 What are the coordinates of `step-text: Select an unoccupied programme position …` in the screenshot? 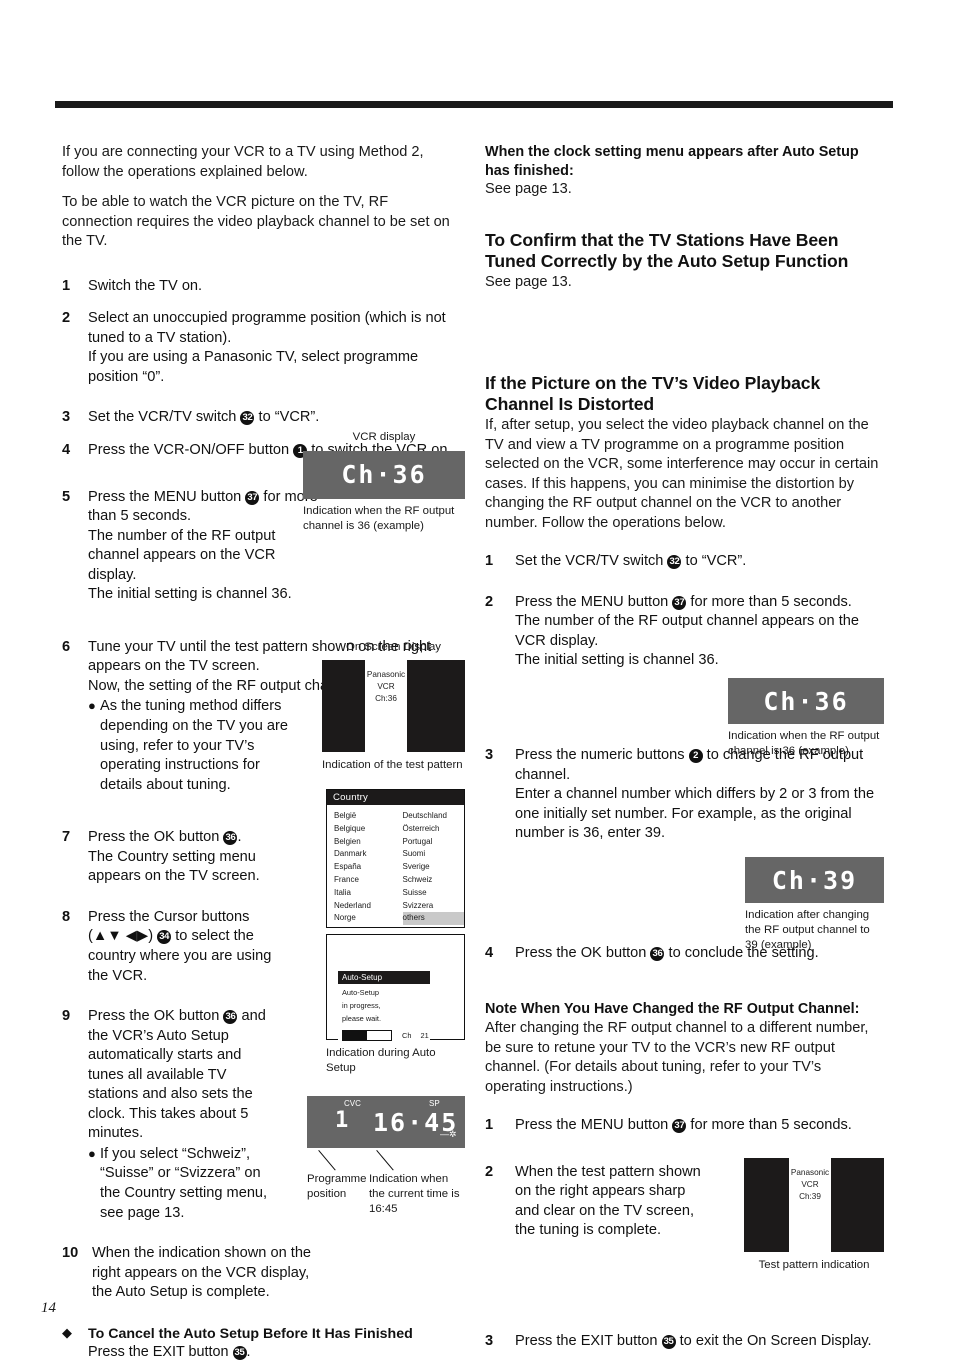 It's located at (267, 347).